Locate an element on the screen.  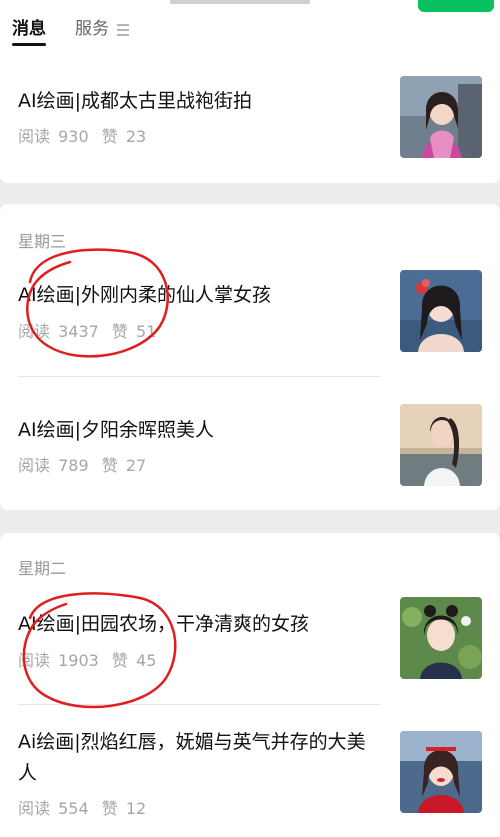
article-item: AI绘画|田园农场，干净清爽的女孩 阅读 1903 赞 45 is located at coordinates (250, 645).